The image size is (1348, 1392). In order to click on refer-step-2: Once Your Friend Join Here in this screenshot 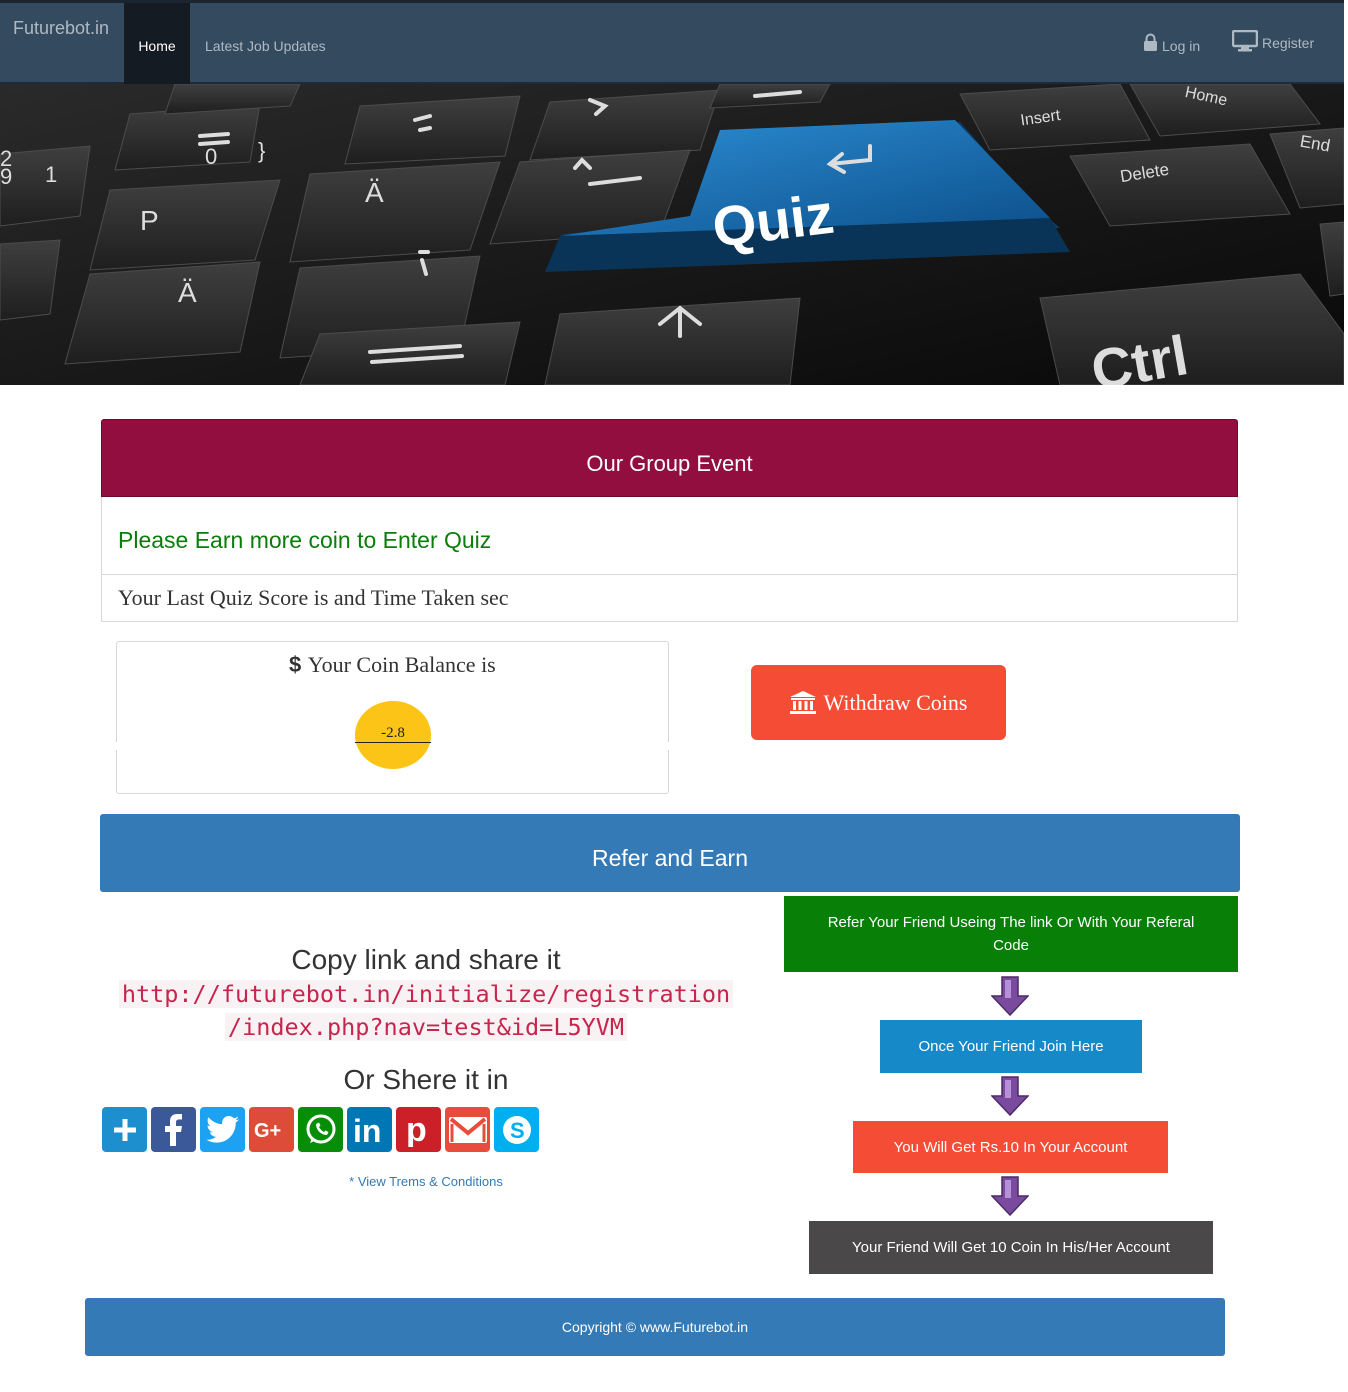, I will do `click(1011, 1046)`.